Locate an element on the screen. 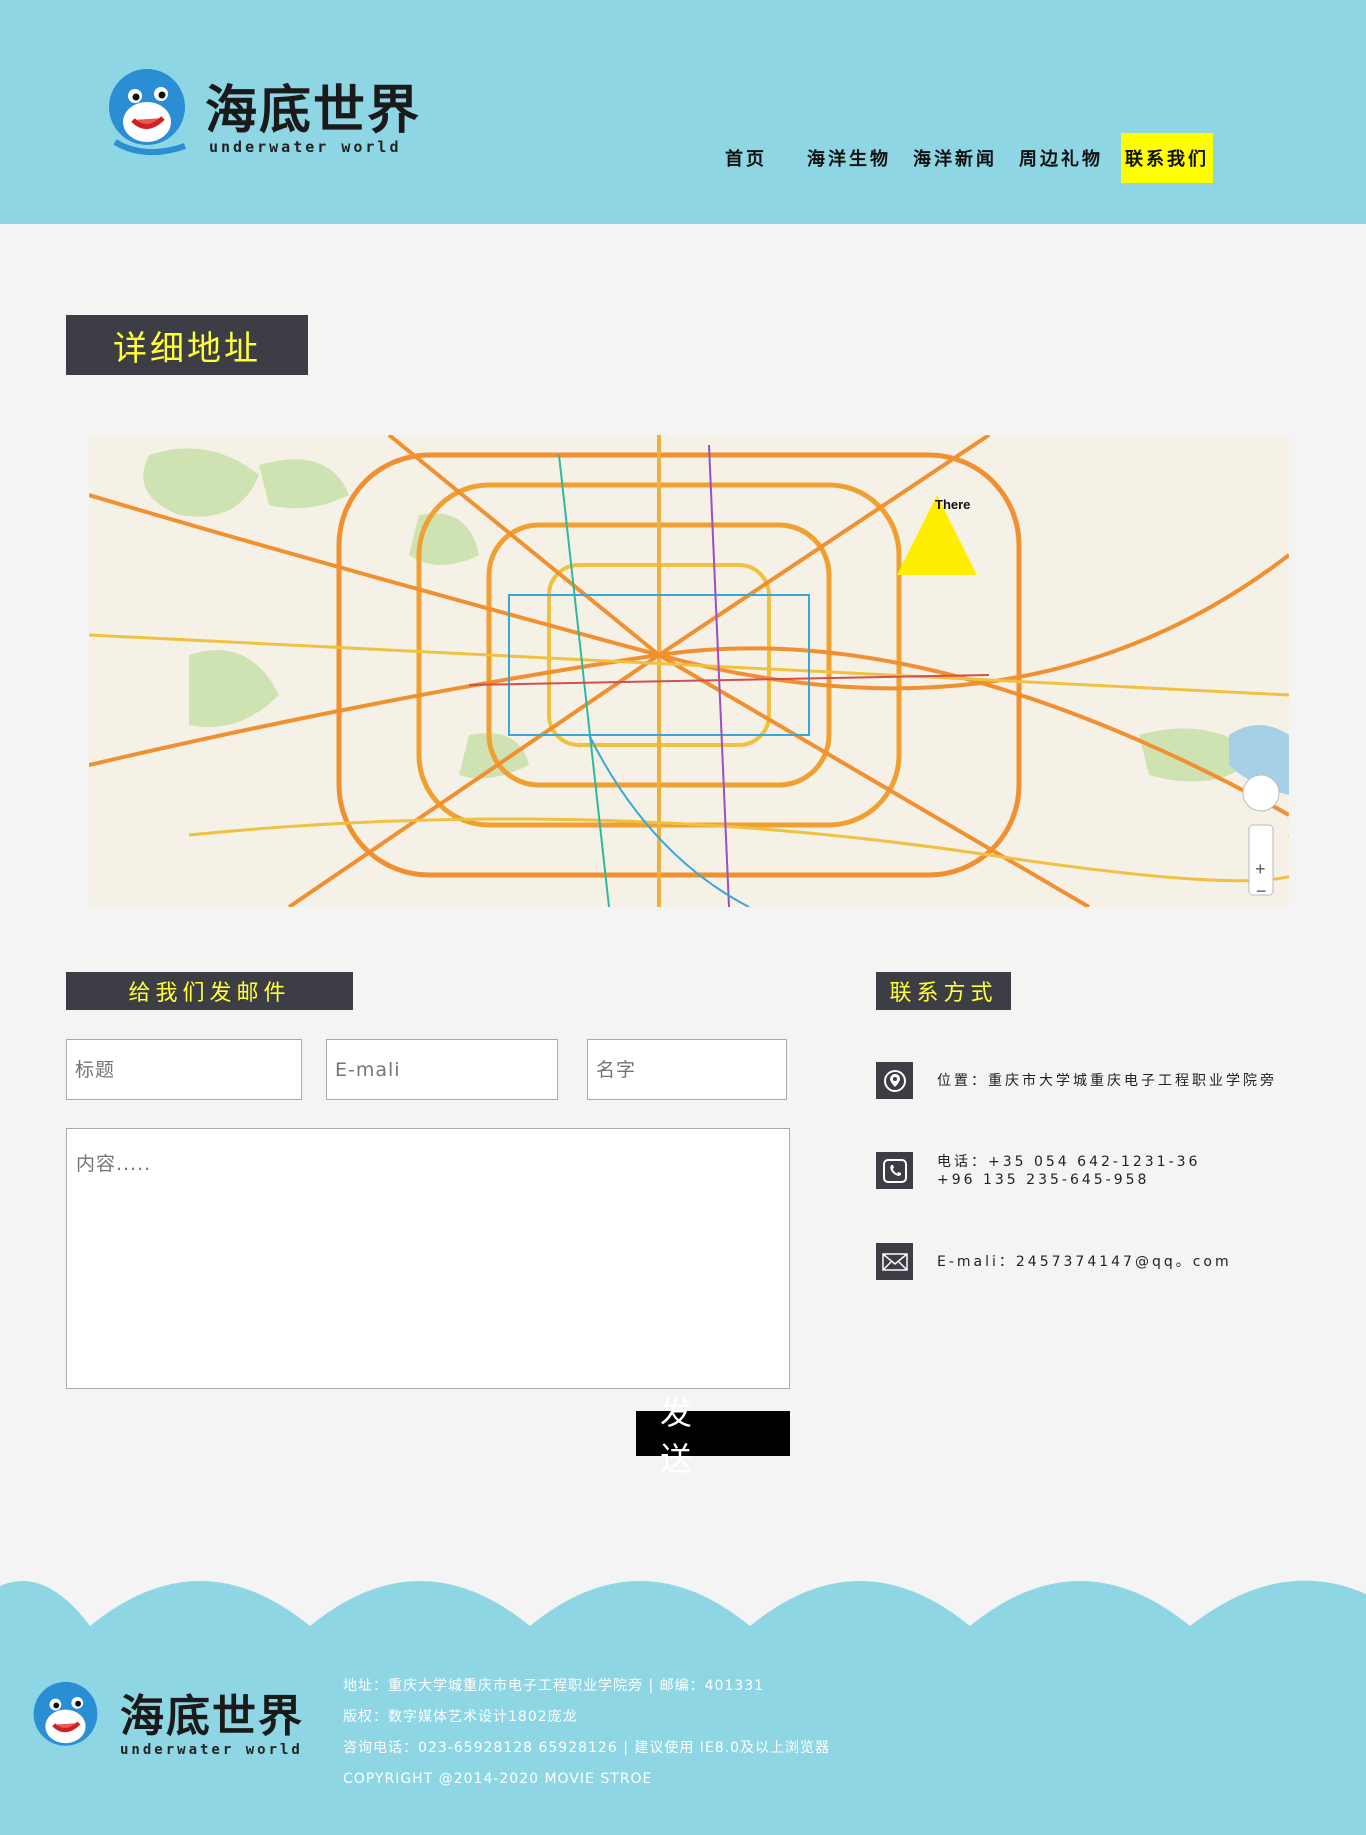  dolphin-icon is located at coordinates (147, 112).